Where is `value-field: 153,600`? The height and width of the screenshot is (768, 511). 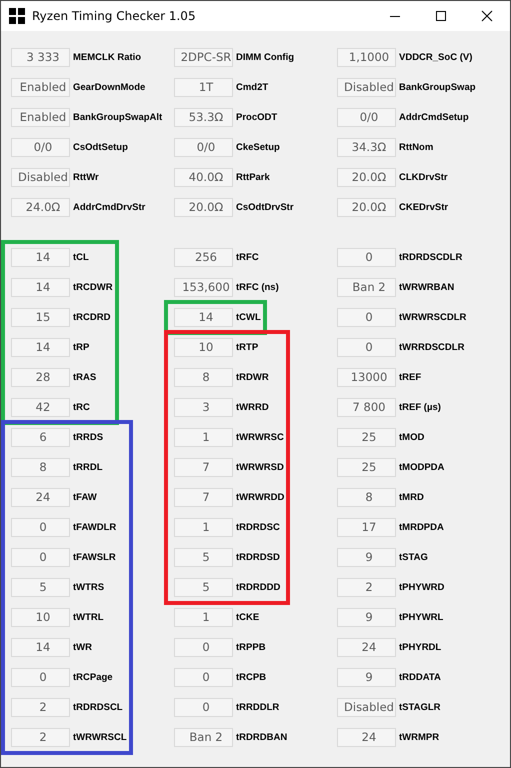
value-field: 153,600 is located at coordinates (203, 287).